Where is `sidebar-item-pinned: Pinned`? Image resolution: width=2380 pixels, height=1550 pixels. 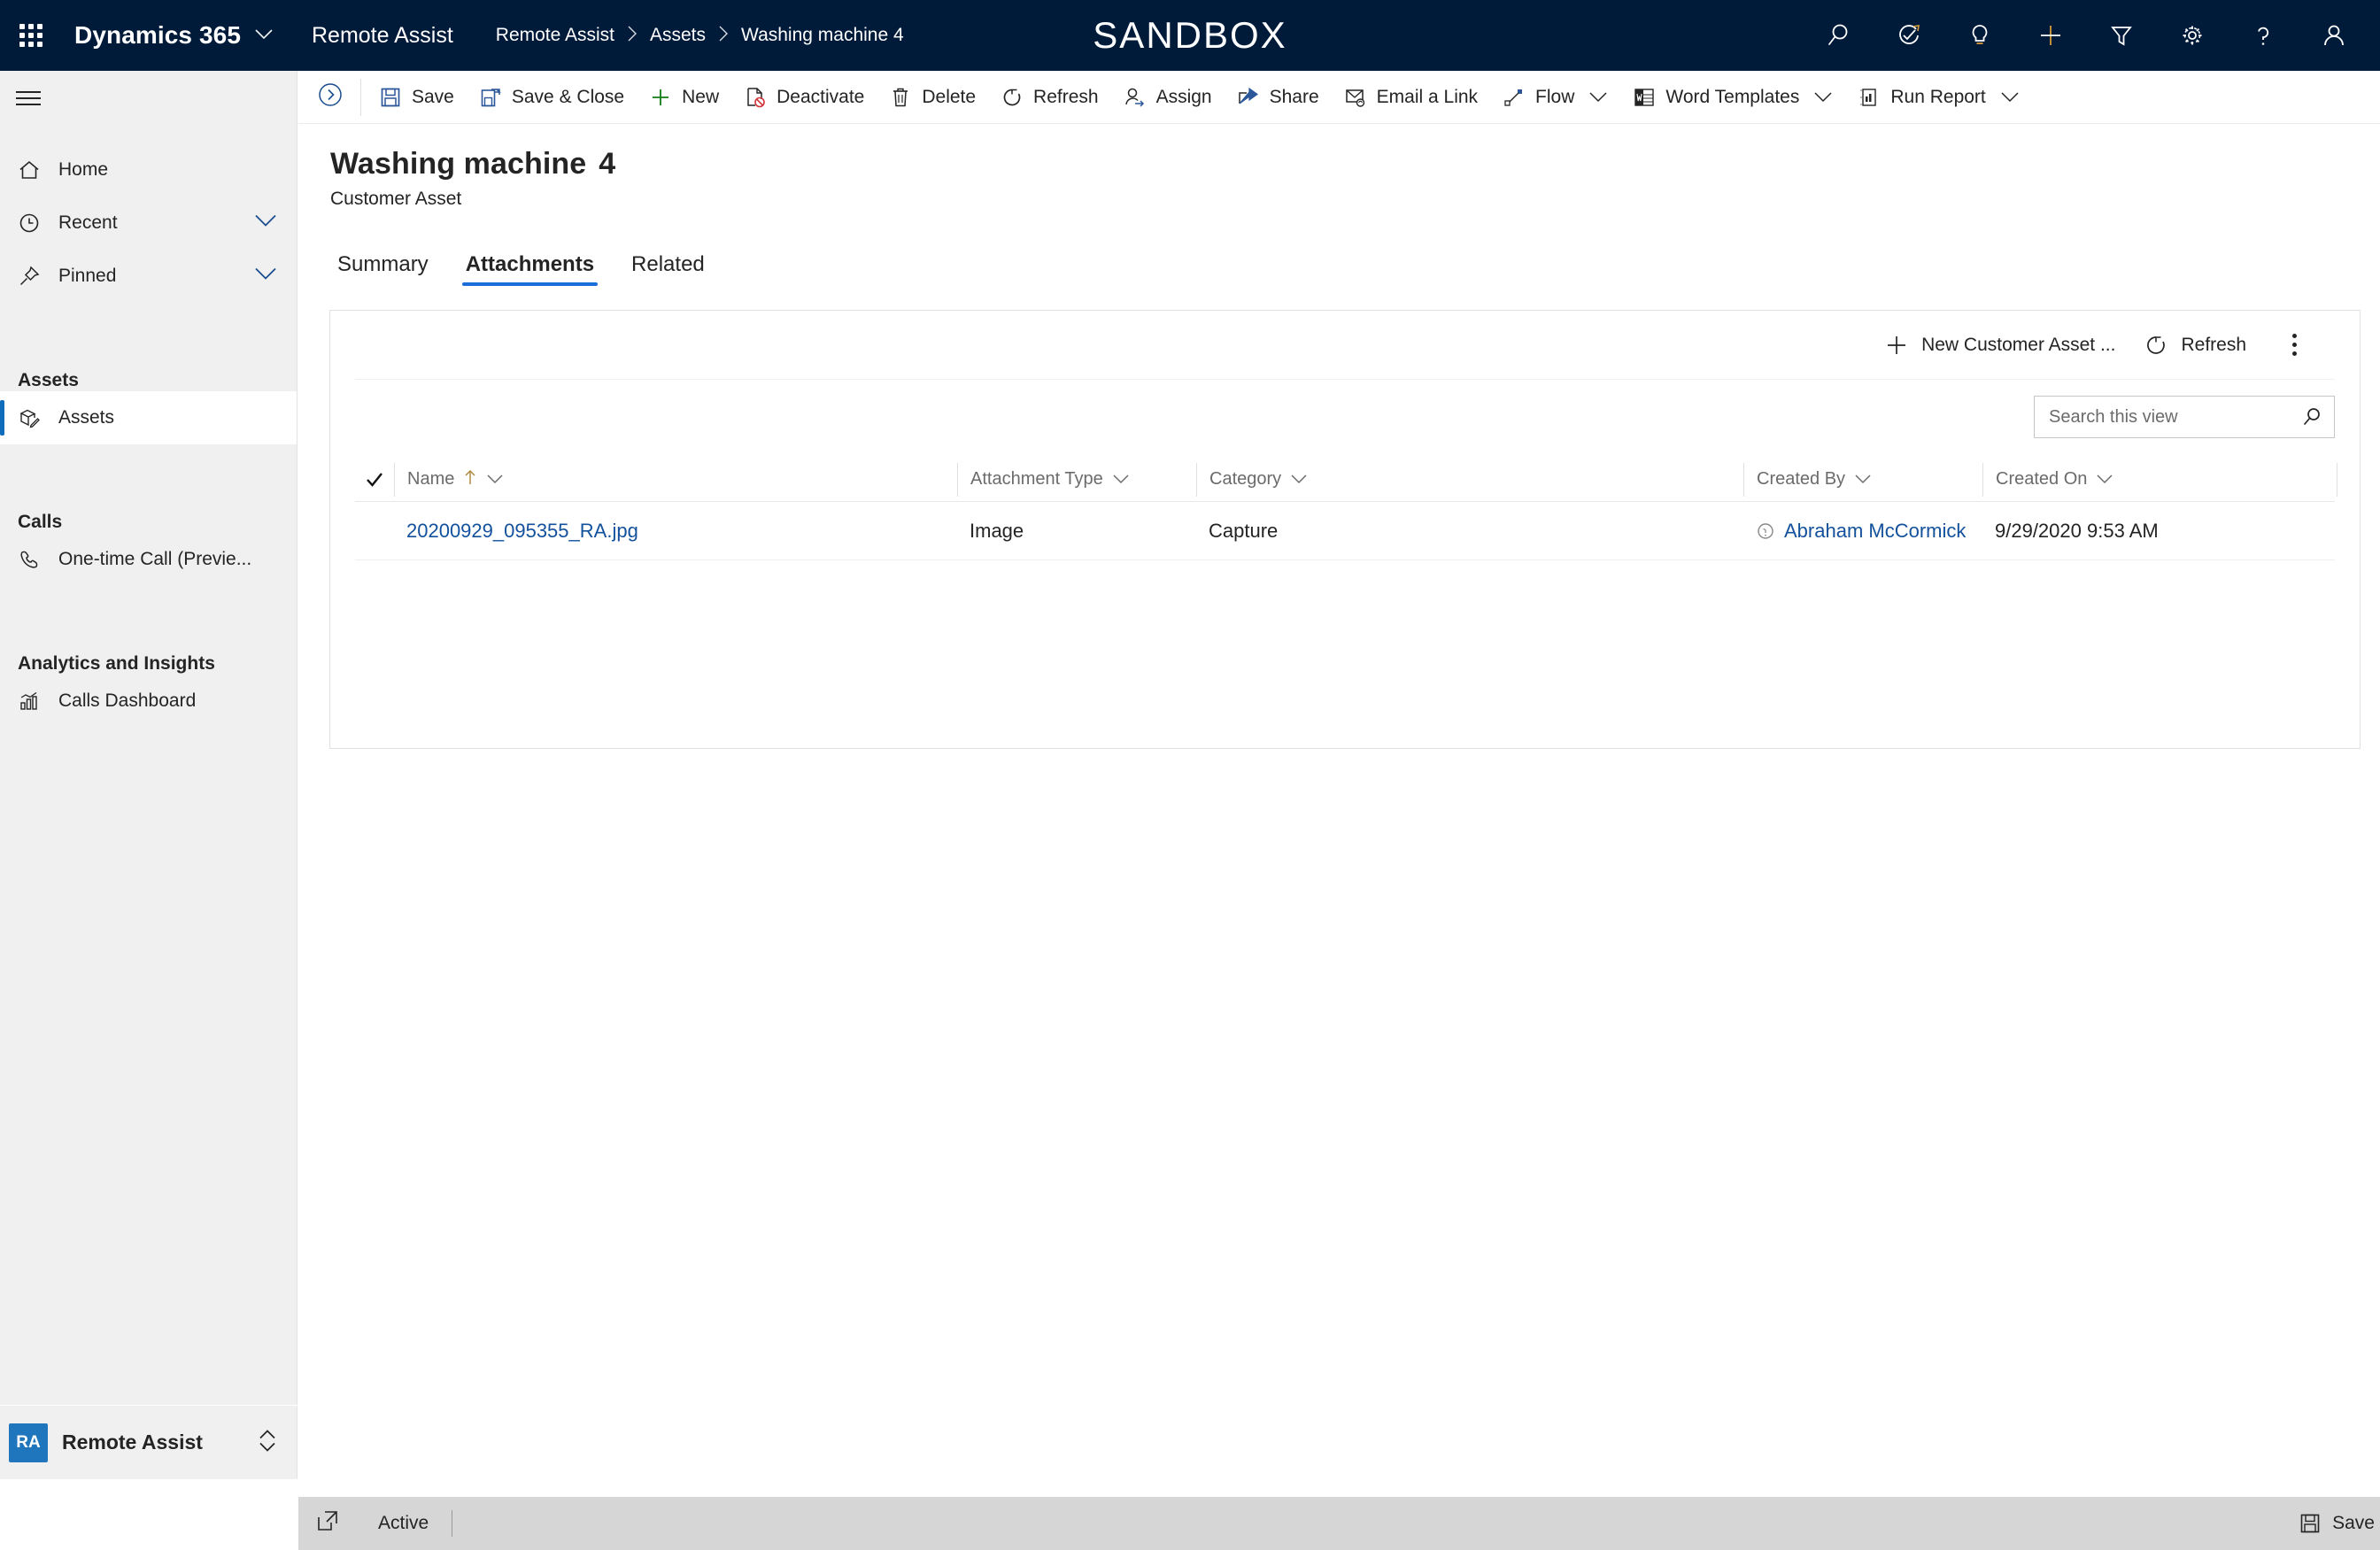
sidebar-item-pinned: Pinned is located at coordinates (148, 276).